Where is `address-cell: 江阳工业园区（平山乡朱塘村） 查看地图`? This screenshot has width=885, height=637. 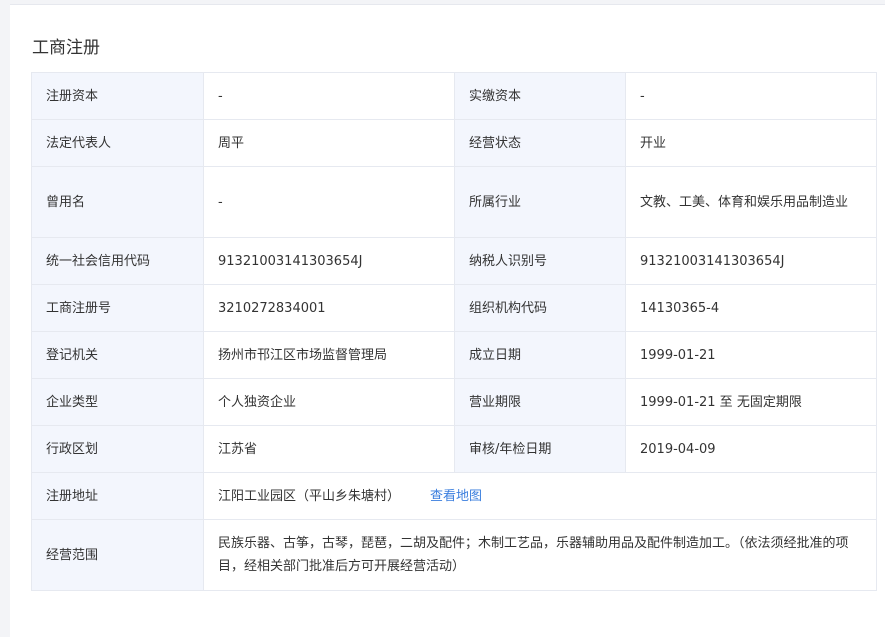
address-cell: 江阳工业园区（平山乡朱塘村） 查看地图 is located at coordinates (540, 496).